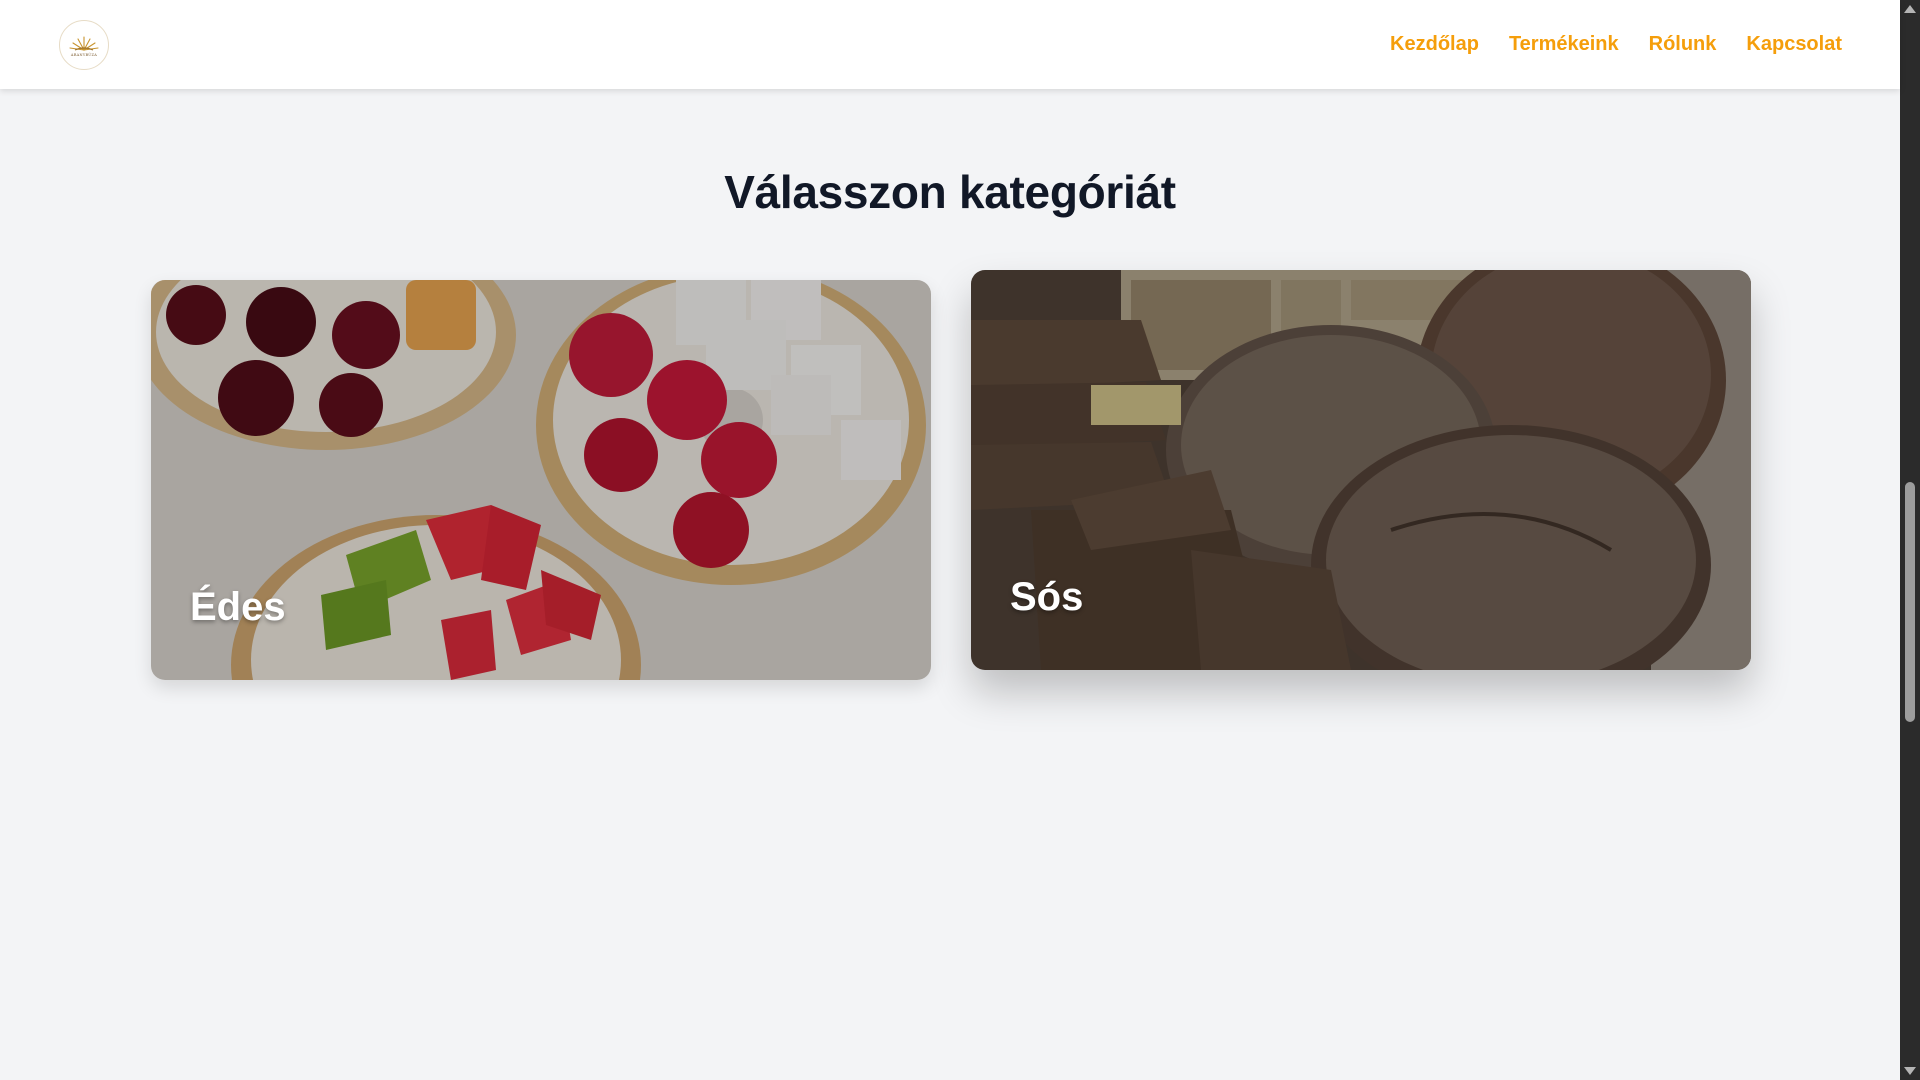 The width and height of the screenshot is (1920, 1080). I want to click on scroll-down-icon, so click(1910, 1071).